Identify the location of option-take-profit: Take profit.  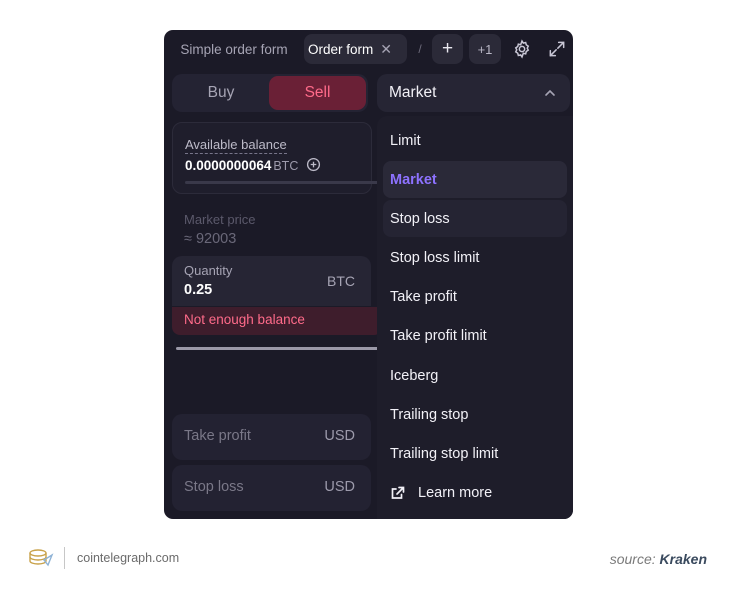
(475, 296).